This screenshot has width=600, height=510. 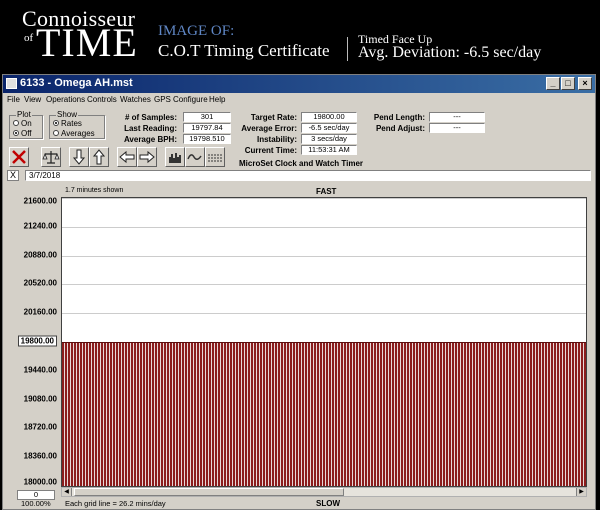 What do you see at coordinates (308, 175) in the screenshot?
I see `date-field: 3/7/2018` at bounding box center [308, 175].